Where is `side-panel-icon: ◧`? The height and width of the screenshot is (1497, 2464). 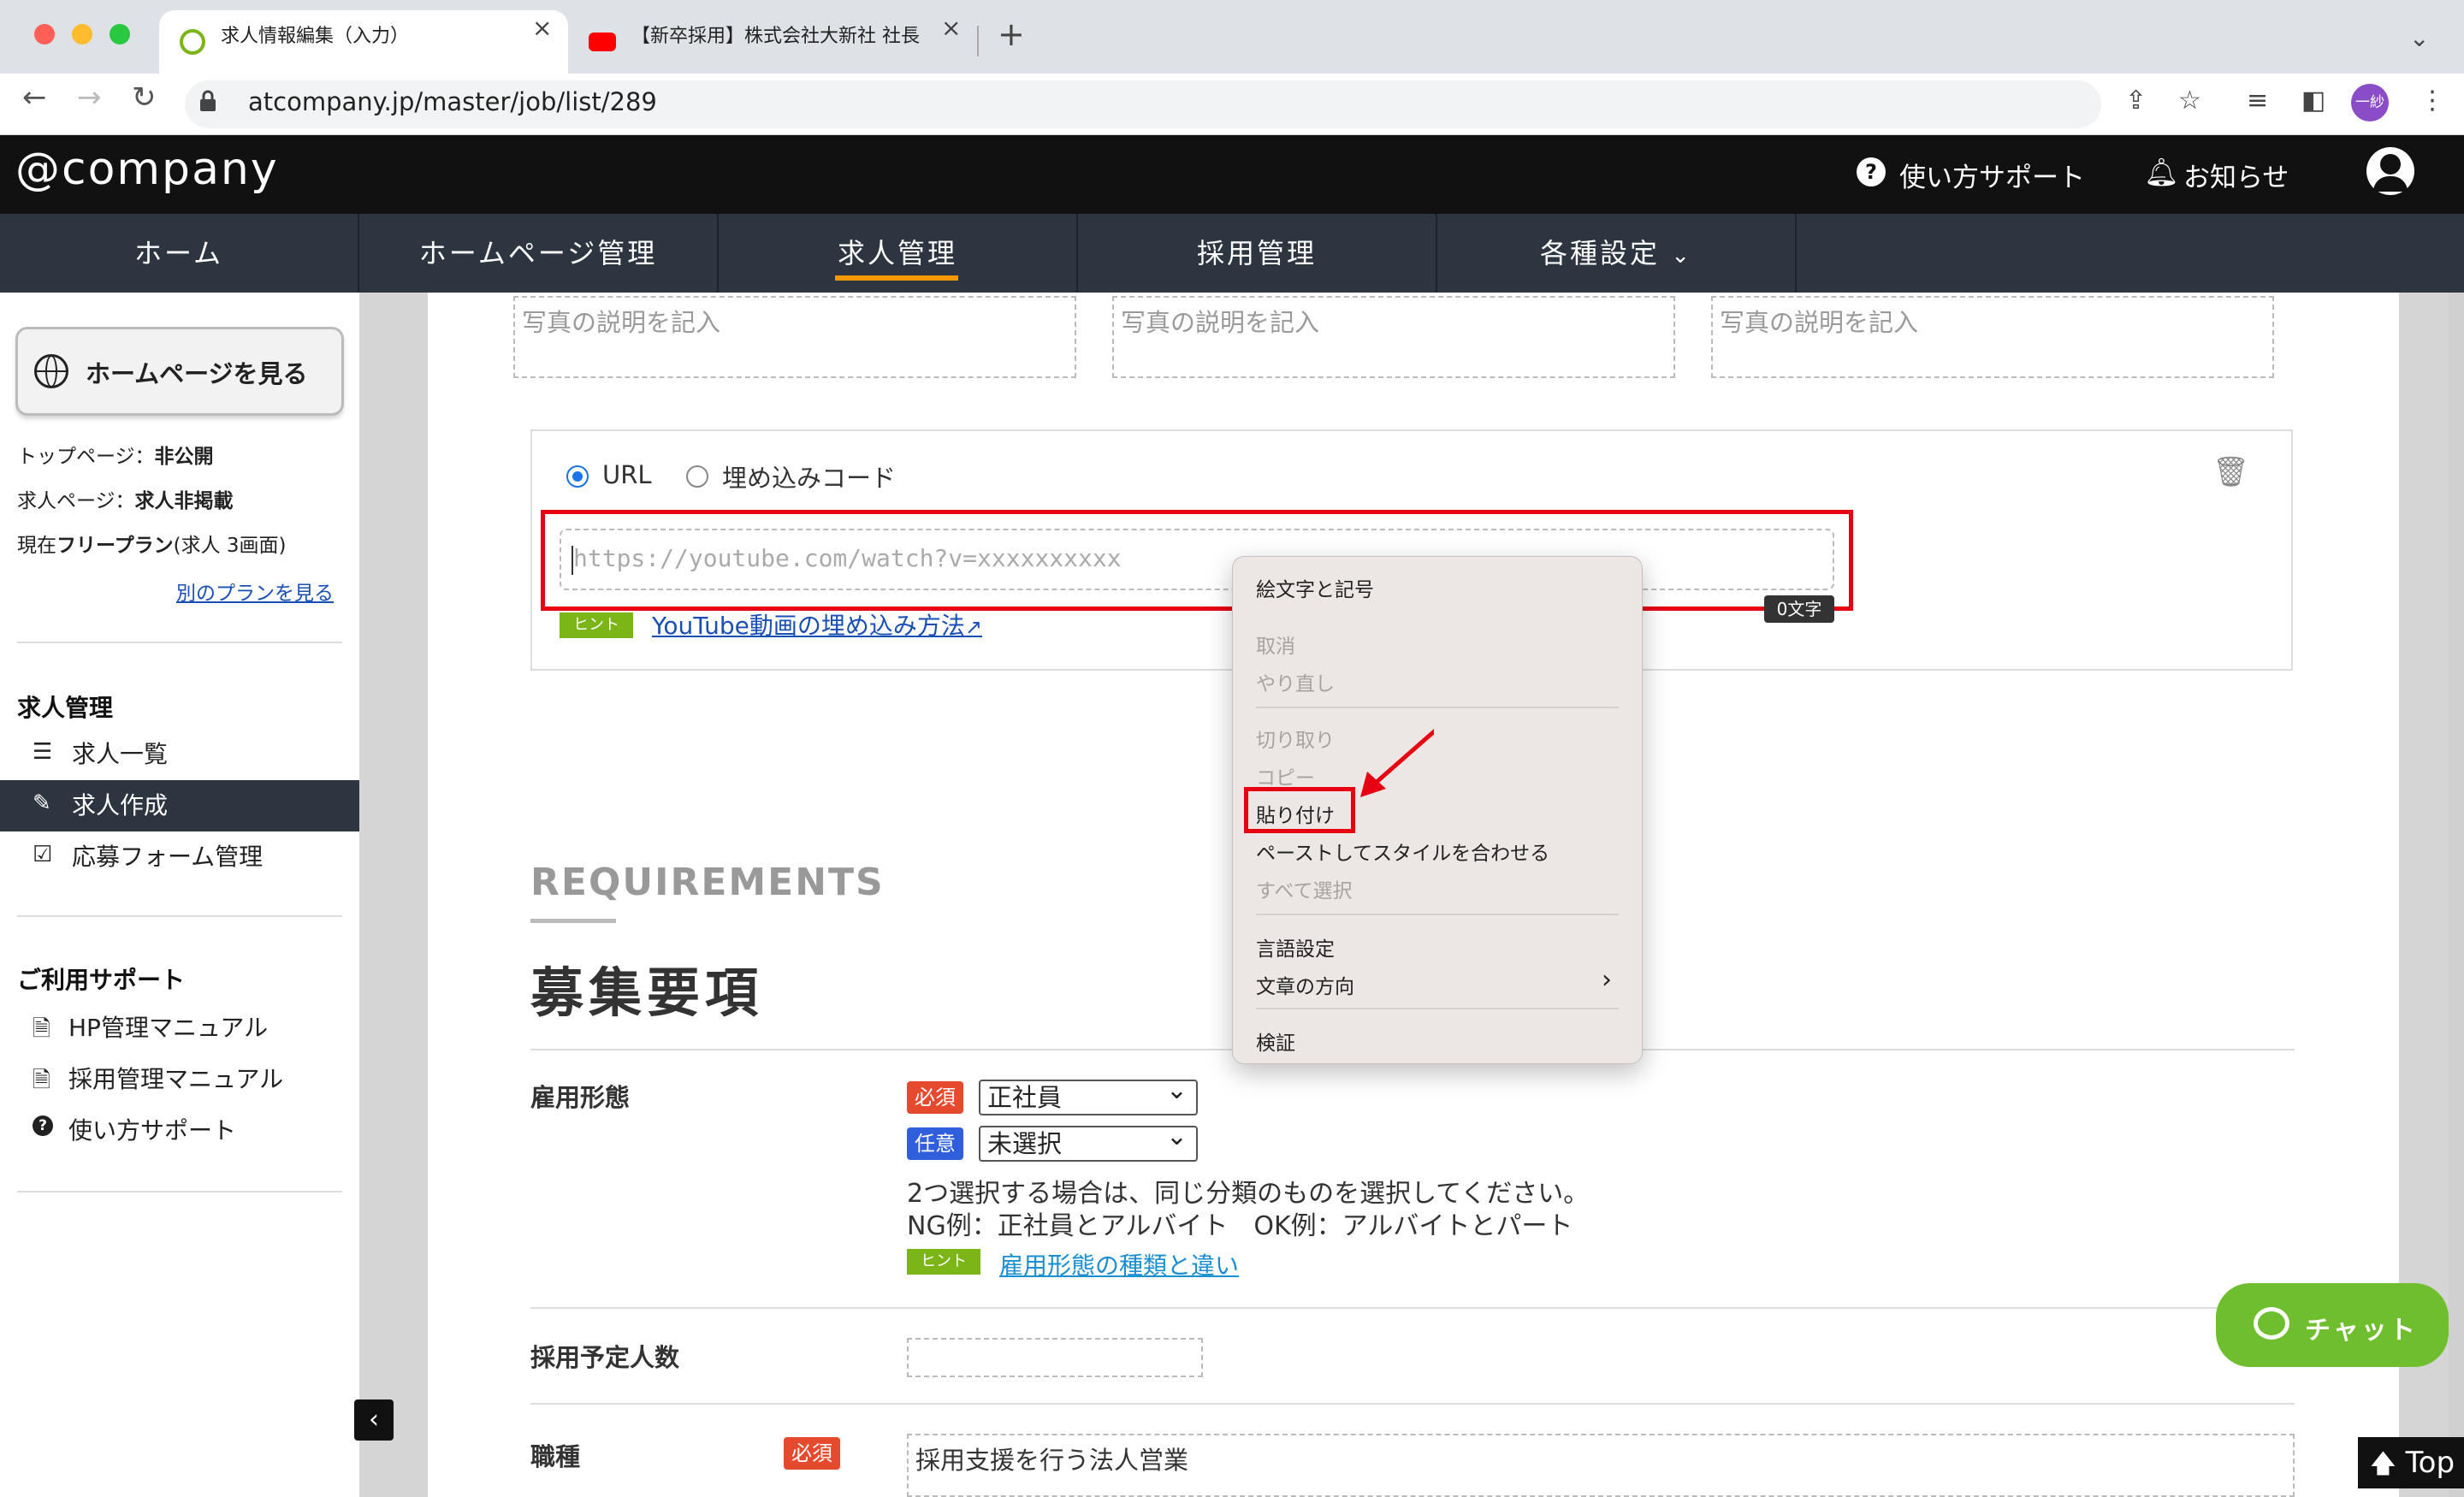 side-panel-icon: ◧ is located at coordinates (2313, 100).